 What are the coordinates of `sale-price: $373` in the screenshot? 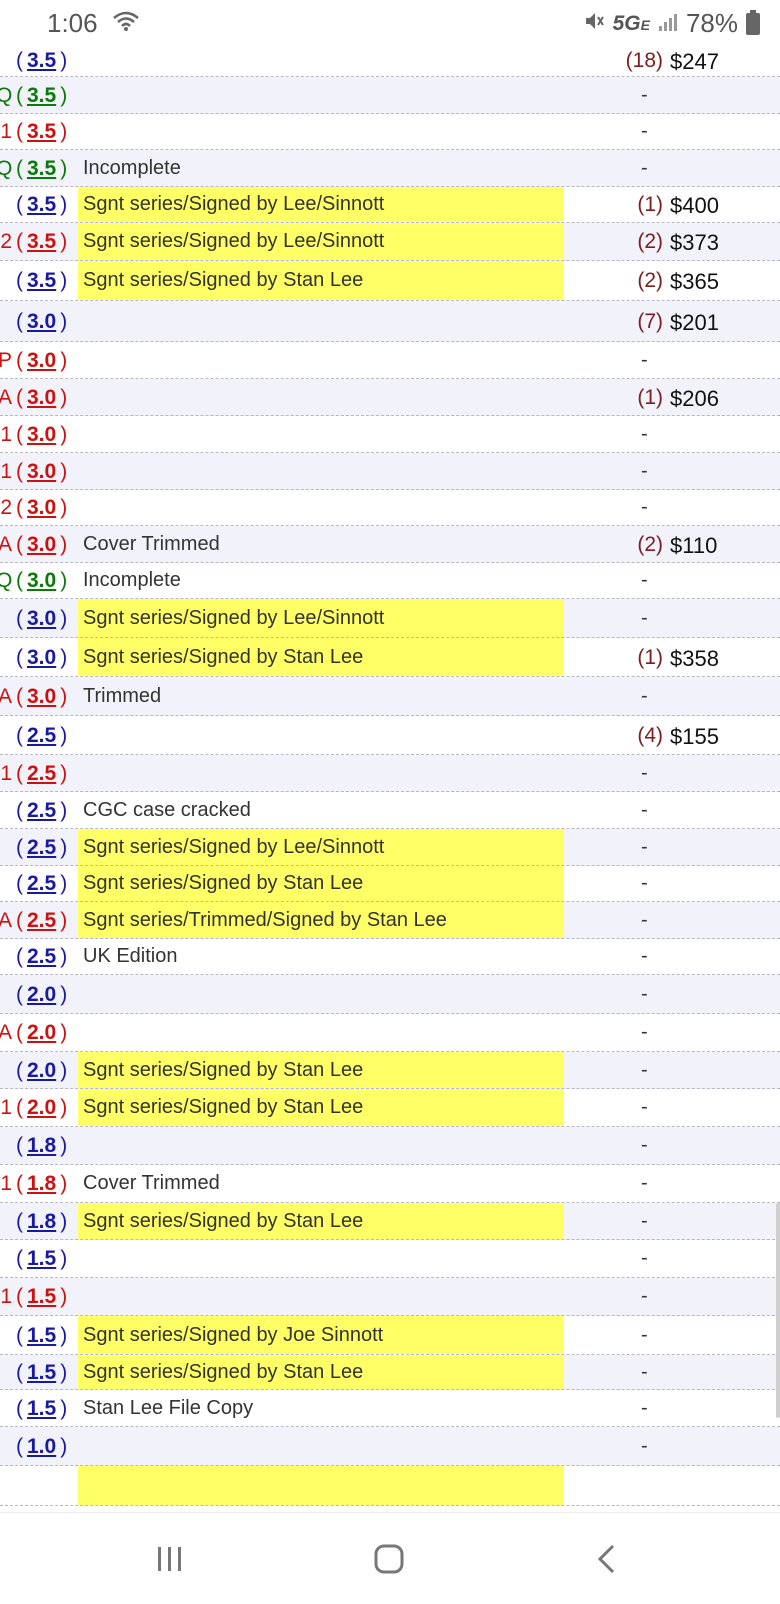 It's located at (694, 243).